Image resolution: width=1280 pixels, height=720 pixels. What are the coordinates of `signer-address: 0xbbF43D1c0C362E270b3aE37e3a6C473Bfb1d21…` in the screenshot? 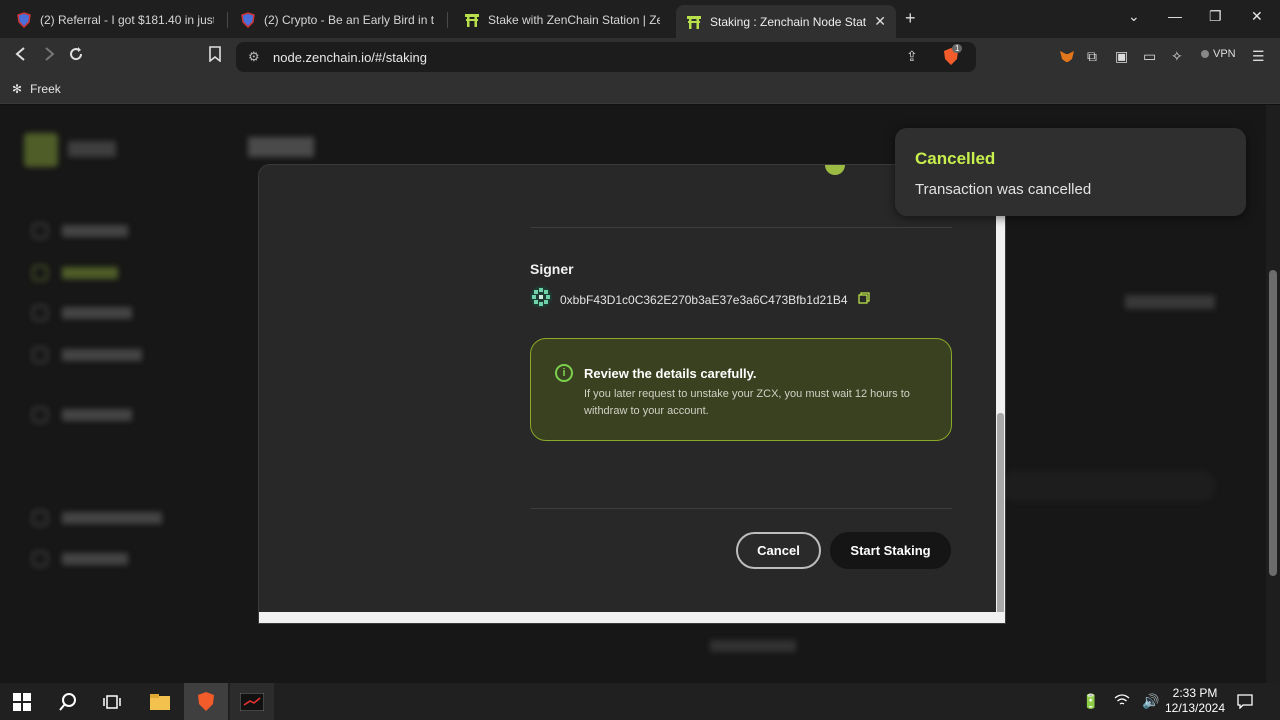 It's located at (704, 299).